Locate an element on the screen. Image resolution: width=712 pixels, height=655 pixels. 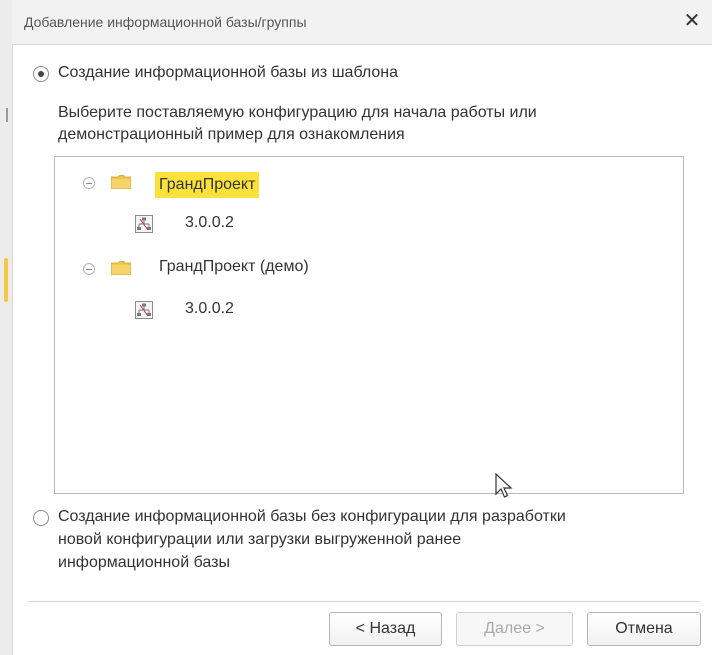
radio-template-label: Создание информационной базы из шаблона is located at coordinates (228, 73).